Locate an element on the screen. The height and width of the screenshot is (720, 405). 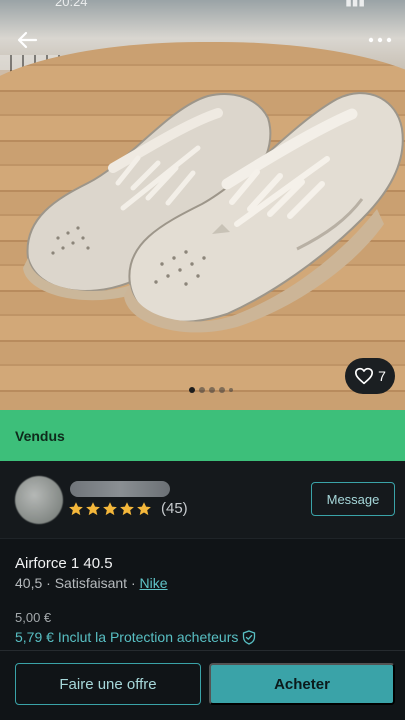
price-with-protection-text: 5,79 € Inclut la Protection acheteurs is located at coordinates (127, 637).